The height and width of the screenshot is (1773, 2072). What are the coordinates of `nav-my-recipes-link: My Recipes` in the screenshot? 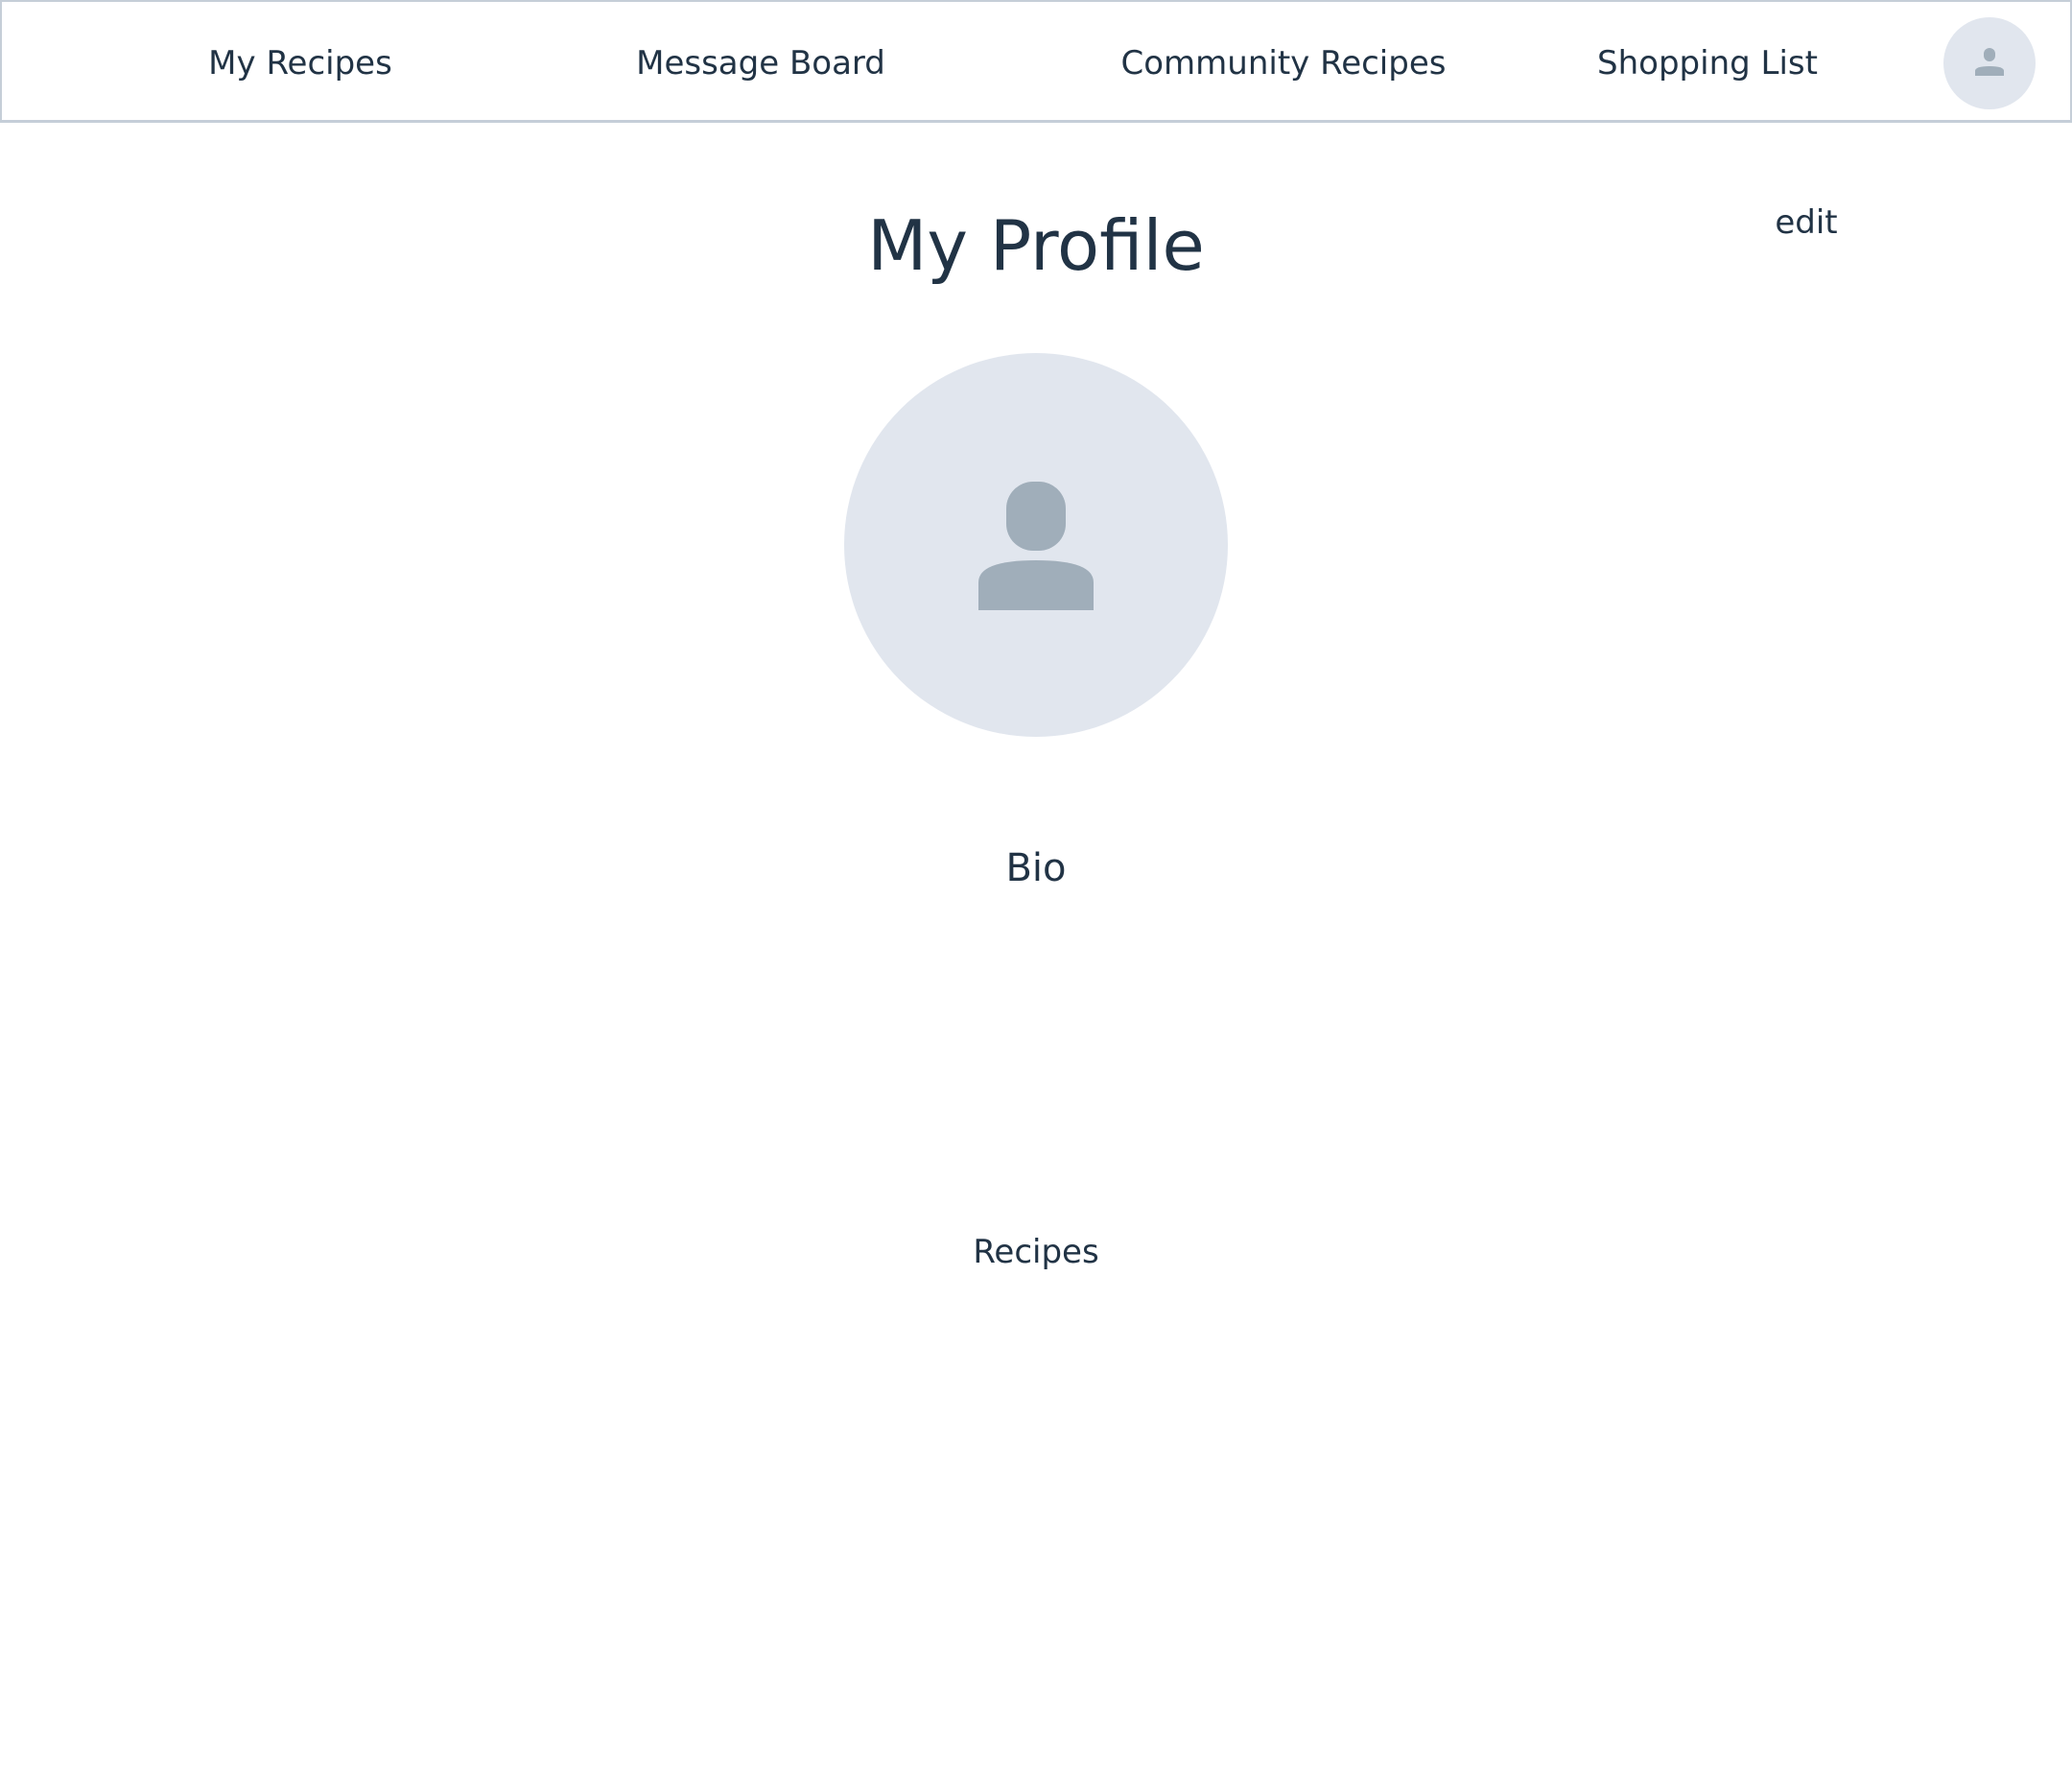 It's located at (300, 63).